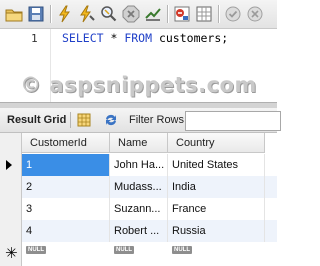 The width and height of the screenshot is (320, 266). Describe the element at coordinates (109, 14) in the screenshot. I see `explain-icon` at that location.